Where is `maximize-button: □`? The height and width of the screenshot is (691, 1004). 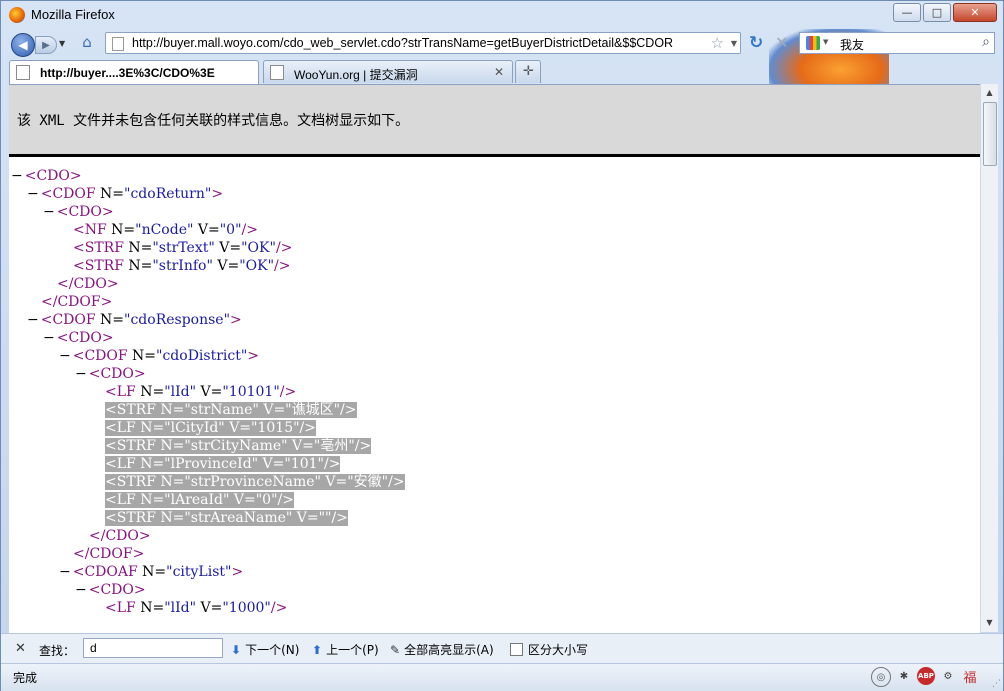 maximize-button: □ is located at coordinates (937, 12).